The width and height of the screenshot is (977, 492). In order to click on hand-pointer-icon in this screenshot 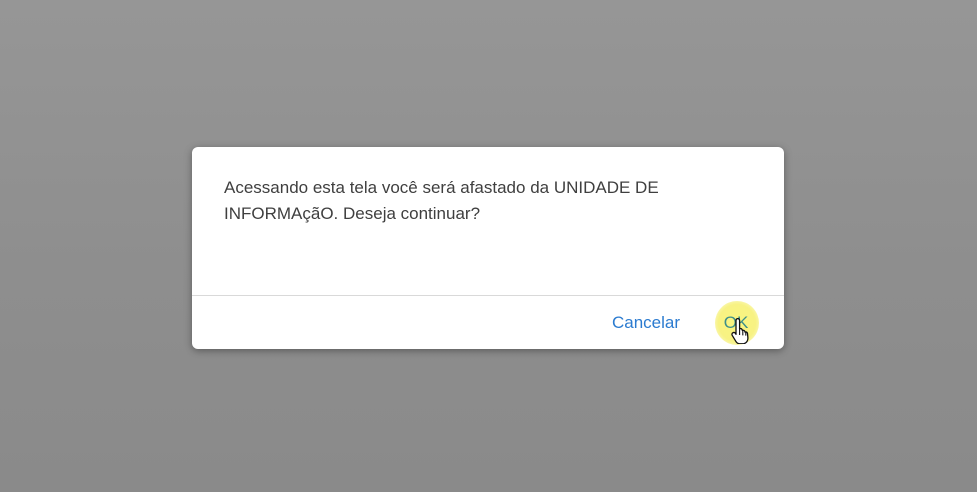, I will do `click(740, 331)`.